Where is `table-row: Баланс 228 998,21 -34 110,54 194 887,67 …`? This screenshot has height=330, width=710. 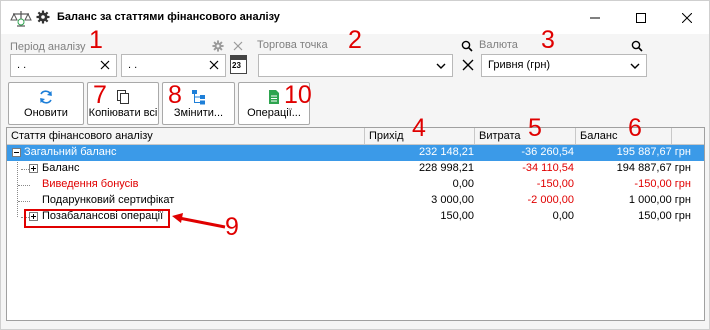
table-row: Баланс 228 998,21 -34 110,54 194 887,67 … is located at coordinates (355, 169).